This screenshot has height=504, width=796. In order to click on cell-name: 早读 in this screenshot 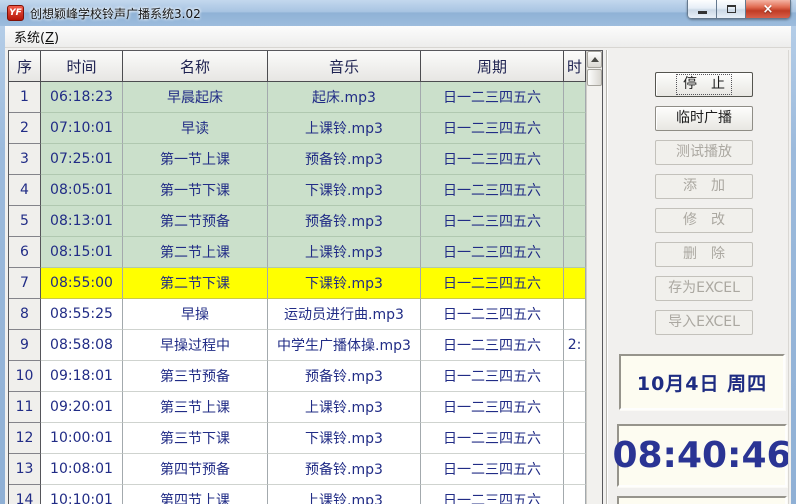, I will do `click(195, 128)`.